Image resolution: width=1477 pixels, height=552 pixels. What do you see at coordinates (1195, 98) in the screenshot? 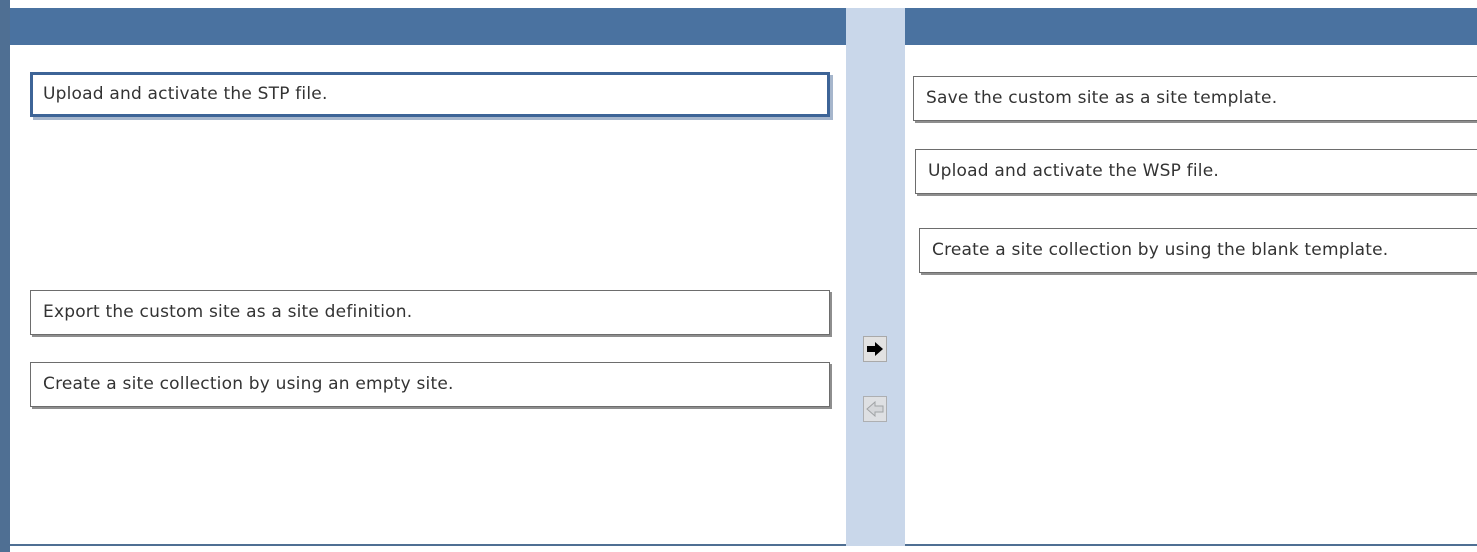
I see `answer-item: Save the custom site as a site template.` at bounding box center [1195, 98].